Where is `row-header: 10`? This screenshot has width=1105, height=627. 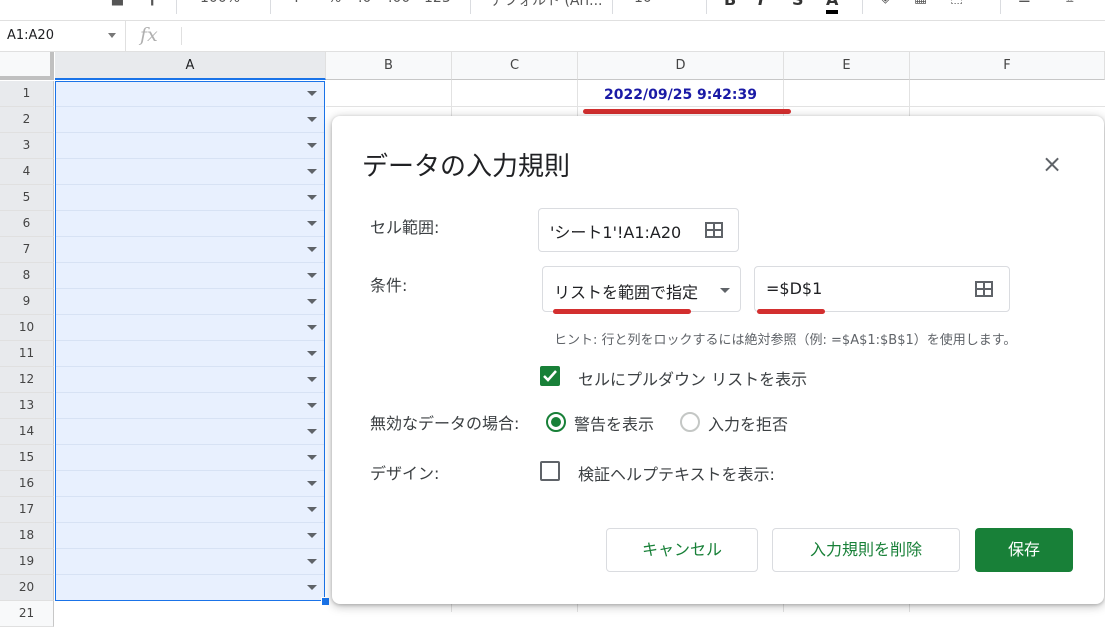 row-header: 10 is located at coordinates (27, 328).